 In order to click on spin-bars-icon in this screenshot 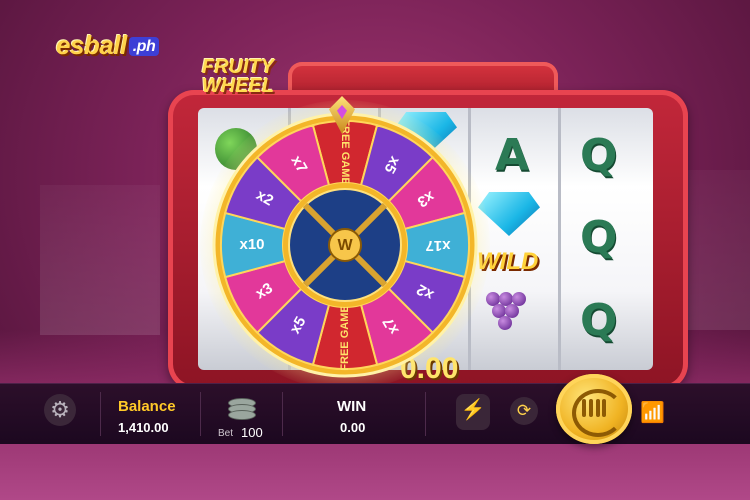, I will do `click(594, 408)`.